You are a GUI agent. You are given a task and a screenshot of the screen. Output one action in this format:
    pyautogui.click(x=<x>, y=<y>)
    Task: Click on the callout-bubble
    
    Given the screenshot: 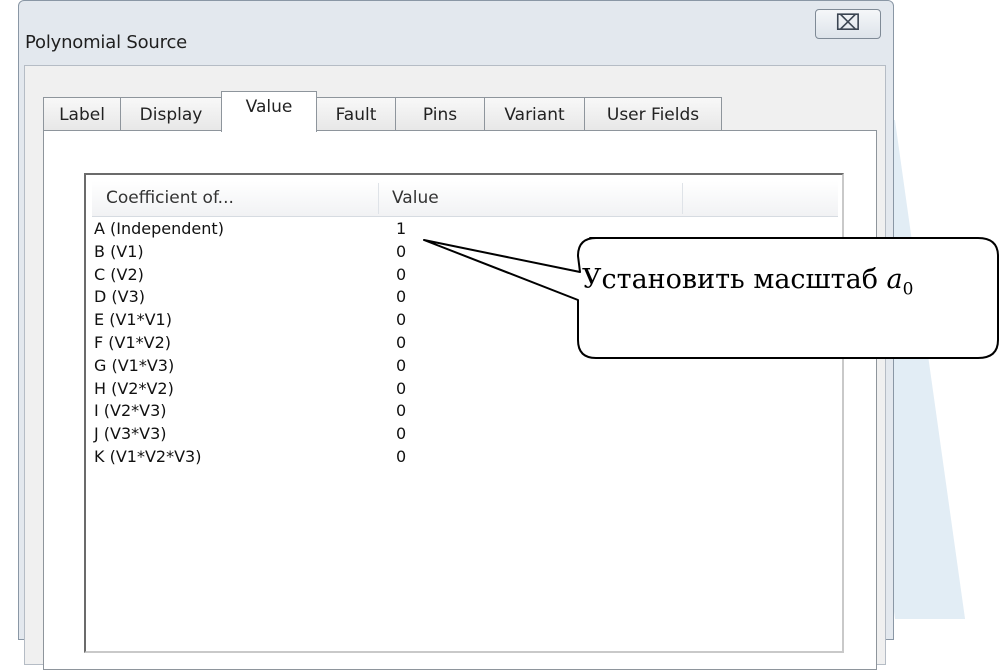 What is the action you would take?
    pyautogui.click(x=711, y=298)
    